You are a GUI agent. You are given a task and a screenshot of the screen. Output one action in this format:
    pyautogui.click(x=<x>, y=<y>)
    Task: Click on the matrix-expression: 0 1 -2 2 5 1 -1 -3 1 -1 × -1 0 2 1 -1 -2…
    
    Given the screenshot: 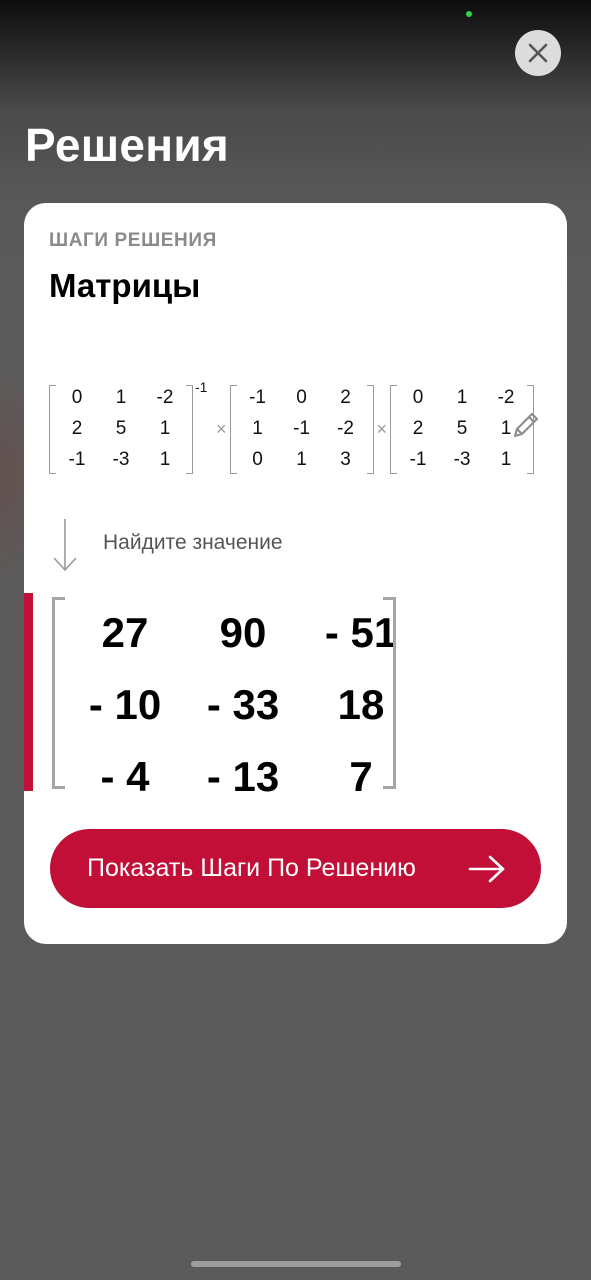 What is the action you would take?
    pyautogui.click(x=292, y=428)
    